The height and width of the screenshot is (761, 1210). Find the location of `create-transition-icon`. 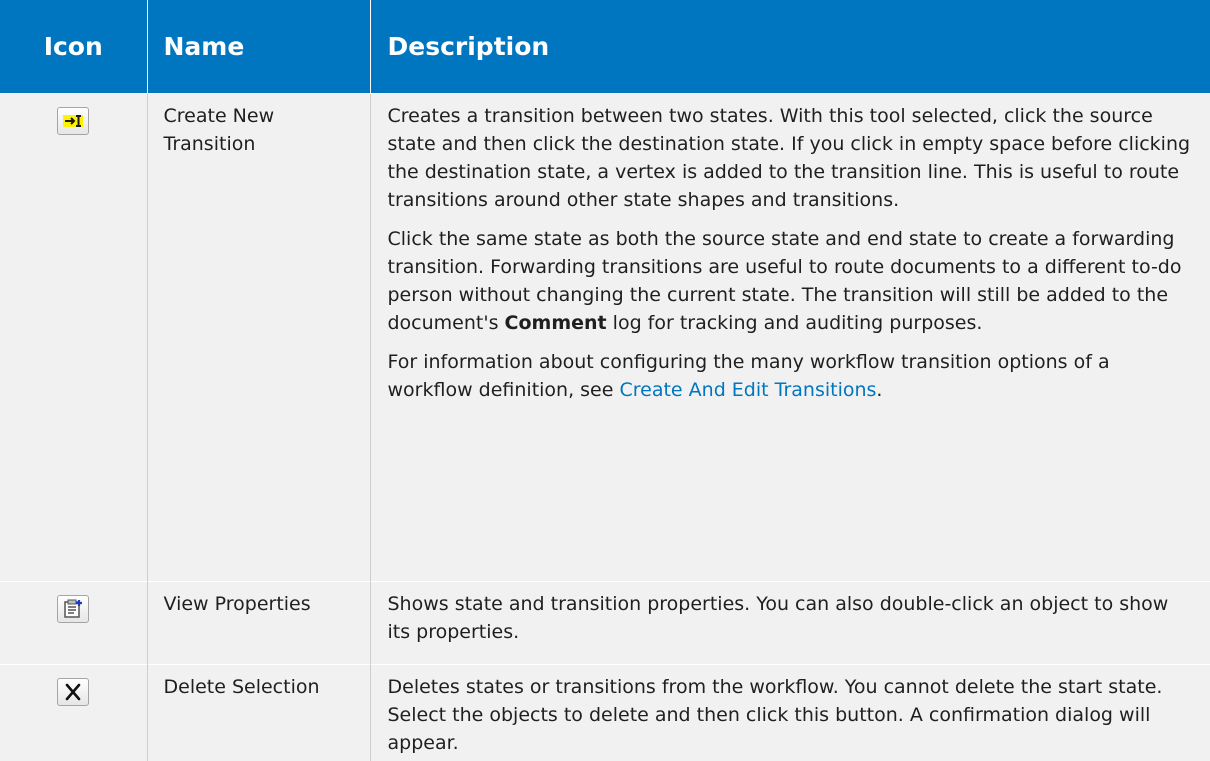

create-transition-icon is located at coordinates (73, 121).